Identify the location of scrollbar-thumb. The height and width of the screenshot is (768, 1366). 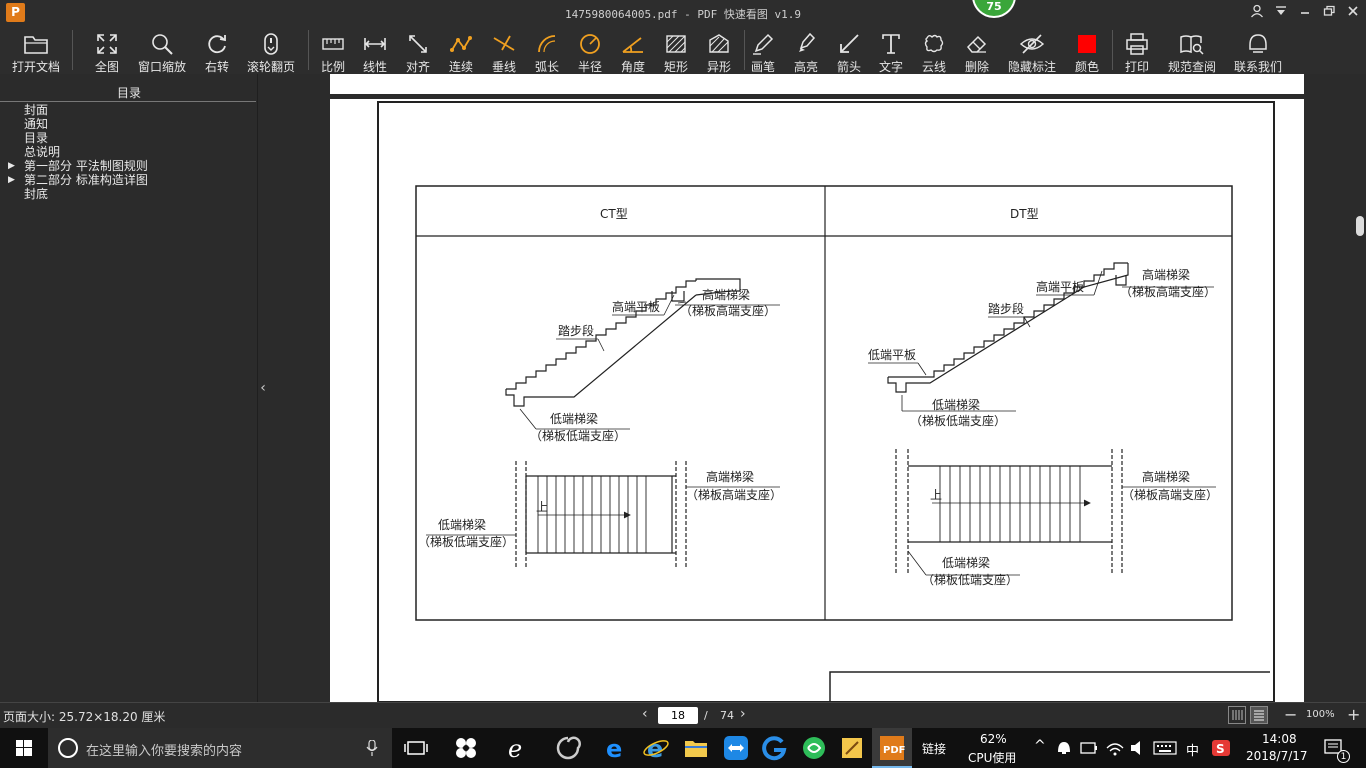
(1360, 226).